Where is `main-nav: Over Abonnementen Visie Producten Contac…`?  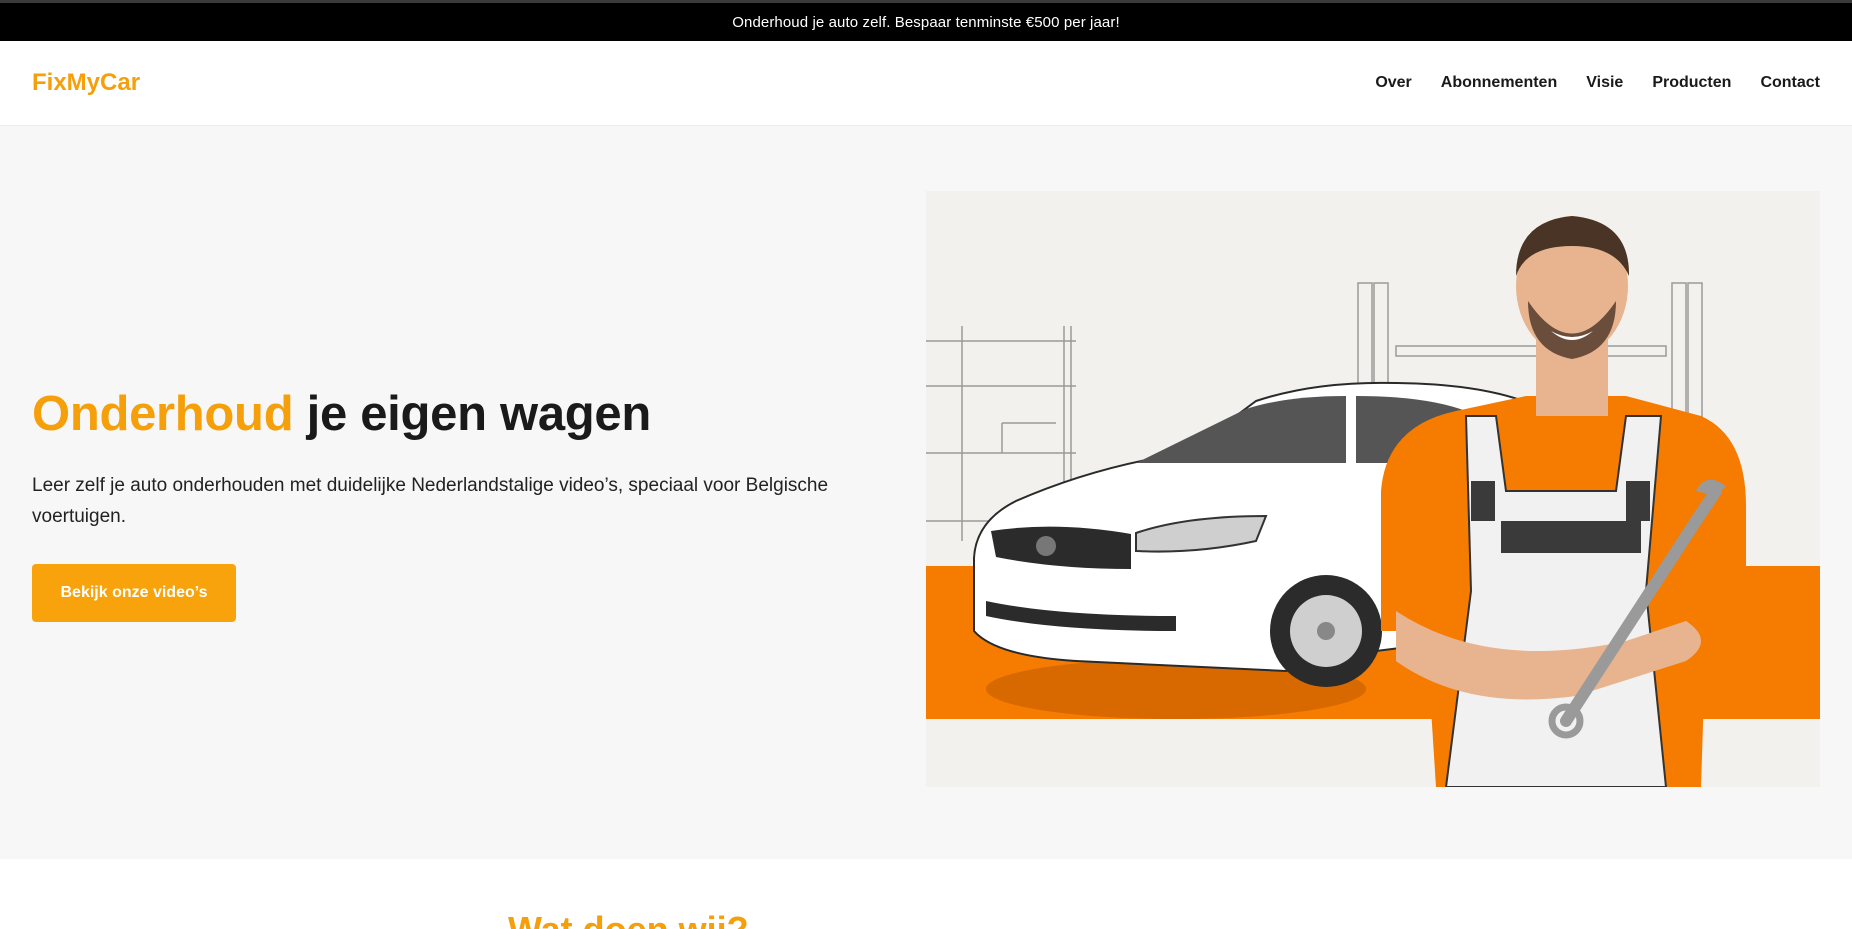 main-nav: Over Abonnementen Visie Producten Contac… is located at coordinates (1597, 83).